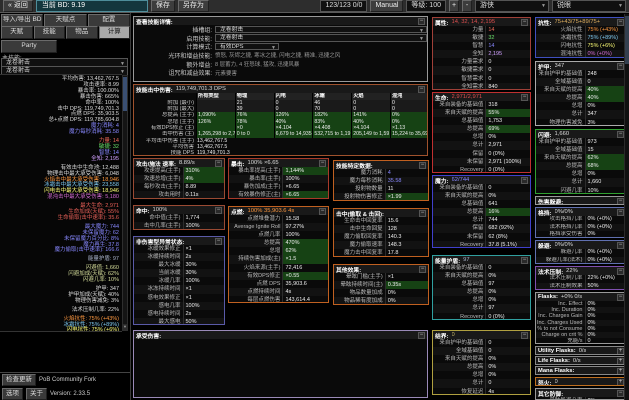 The height and width of the screenshot is (400, 629). Describe the element at coordinates (581, 82) in the screenshot. I see `armour-row: 全域基础值 0` at that location.